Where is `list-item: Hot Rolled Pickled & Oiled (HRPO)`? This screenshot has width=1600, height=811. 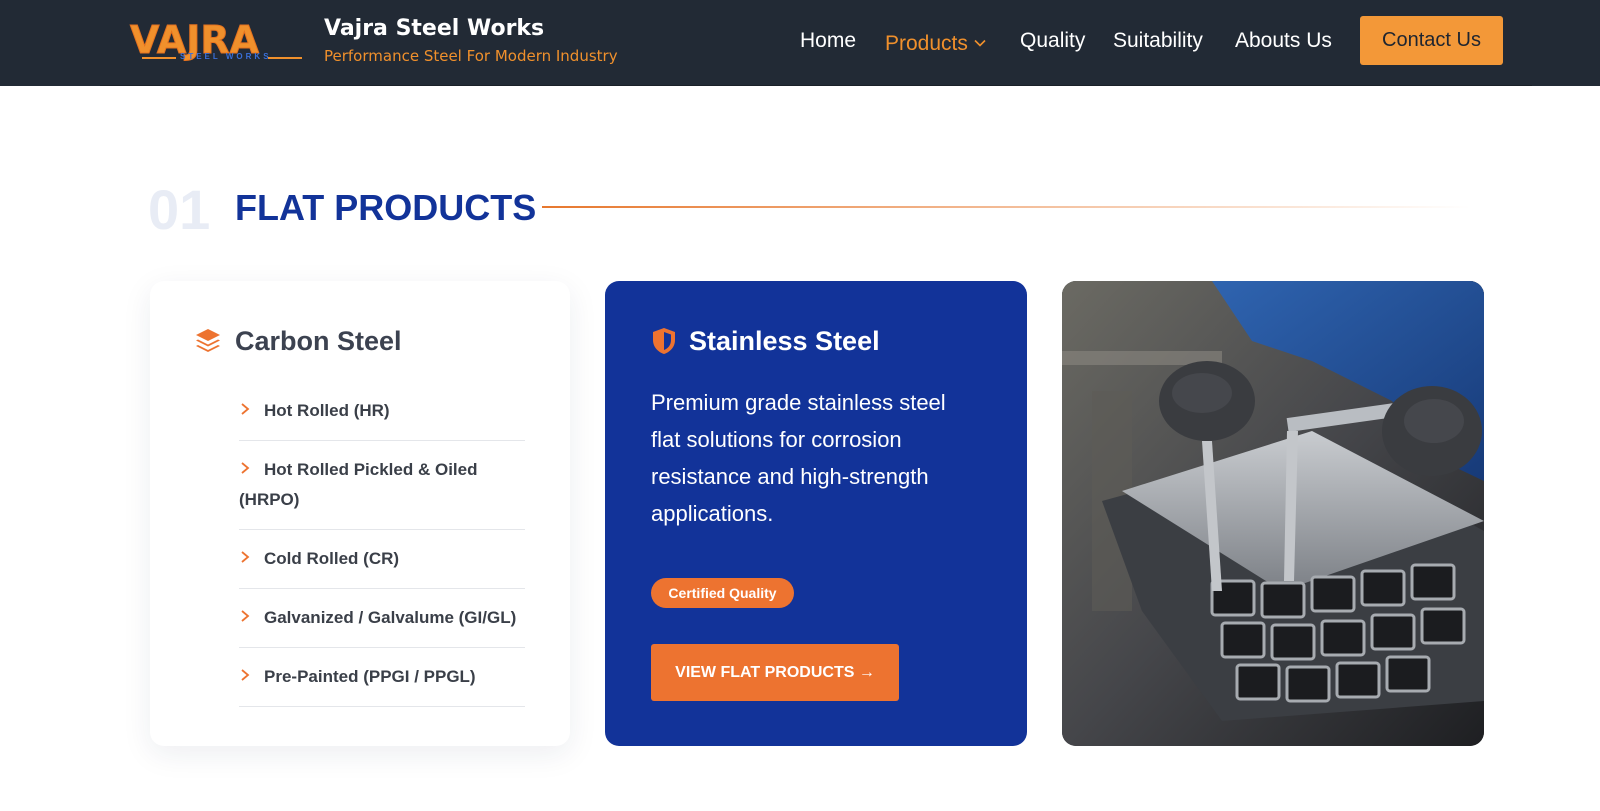 list-item: Hot Rolled Pickled & Oiled (HRPO) is located at coordinates (382, 485).